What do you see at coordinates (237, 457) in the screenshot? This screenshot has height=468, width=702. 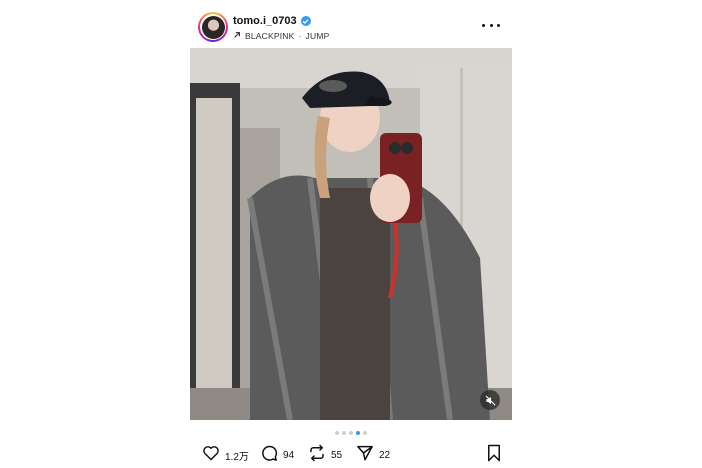 I see `like-count: 1.2万` at bounding box center [237, 457].